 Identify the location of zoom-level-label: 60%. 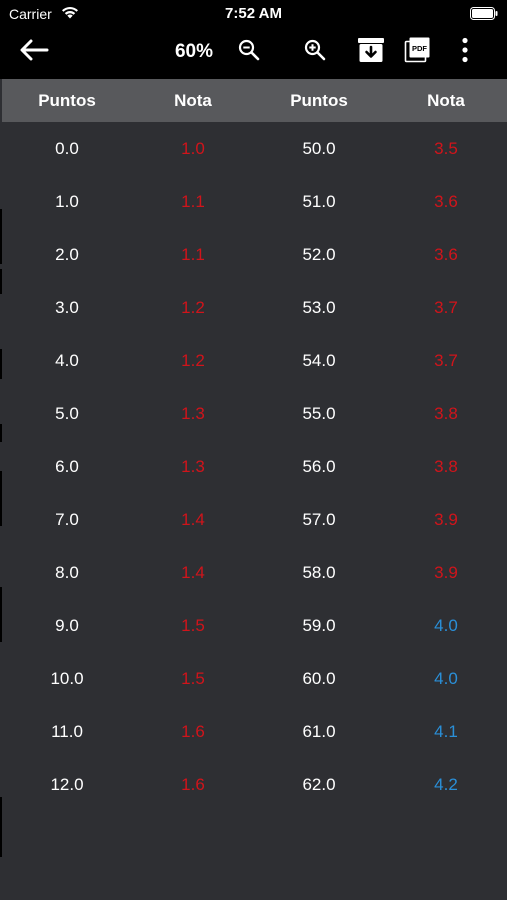
(194, 51).